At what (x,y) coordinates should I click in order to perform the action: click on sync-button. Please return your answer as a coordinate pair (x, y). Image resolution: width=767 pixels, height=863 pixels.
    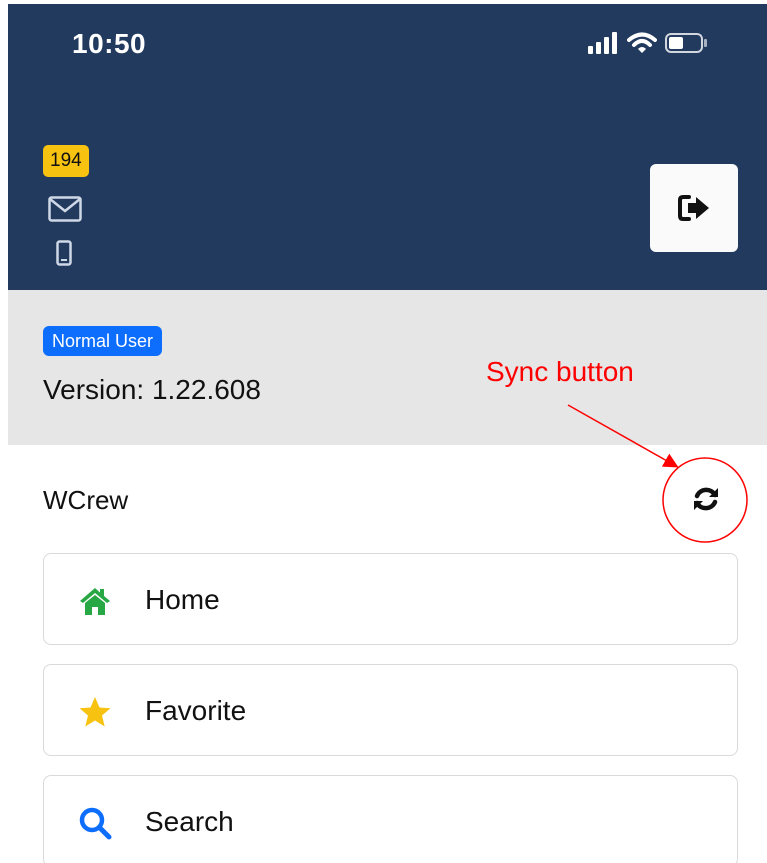
    Looking at the image, I should click on (706, 499).